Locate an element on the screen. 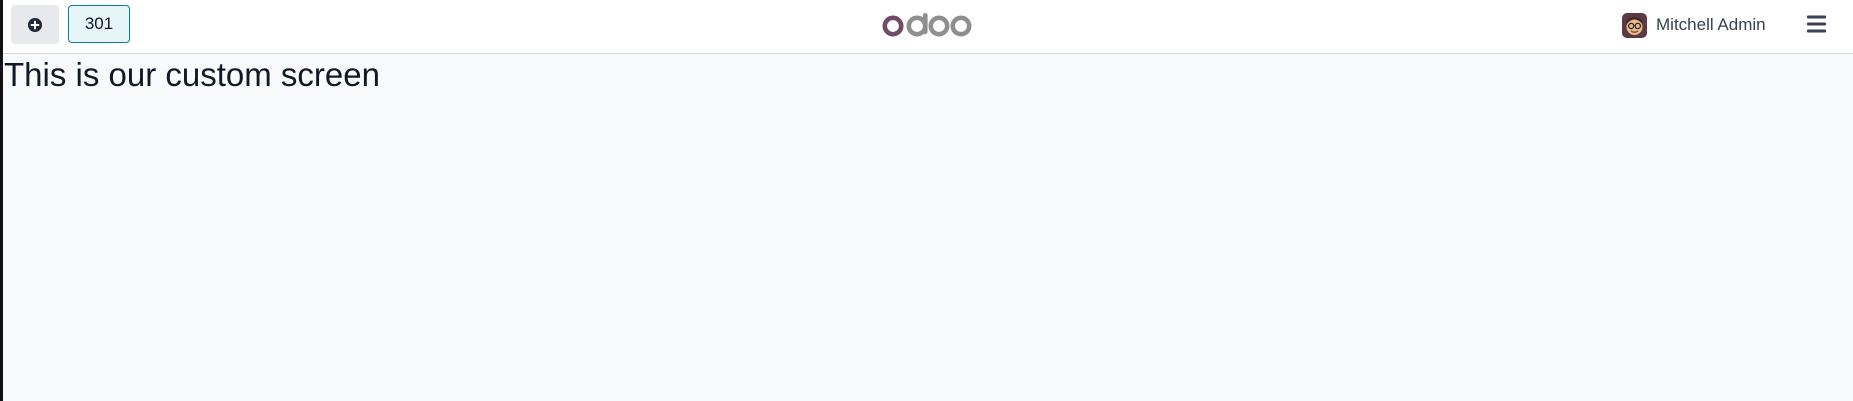 This screenshot has height=401, width=1853. order-number-label: 301 is located at coordinates (99, 23).